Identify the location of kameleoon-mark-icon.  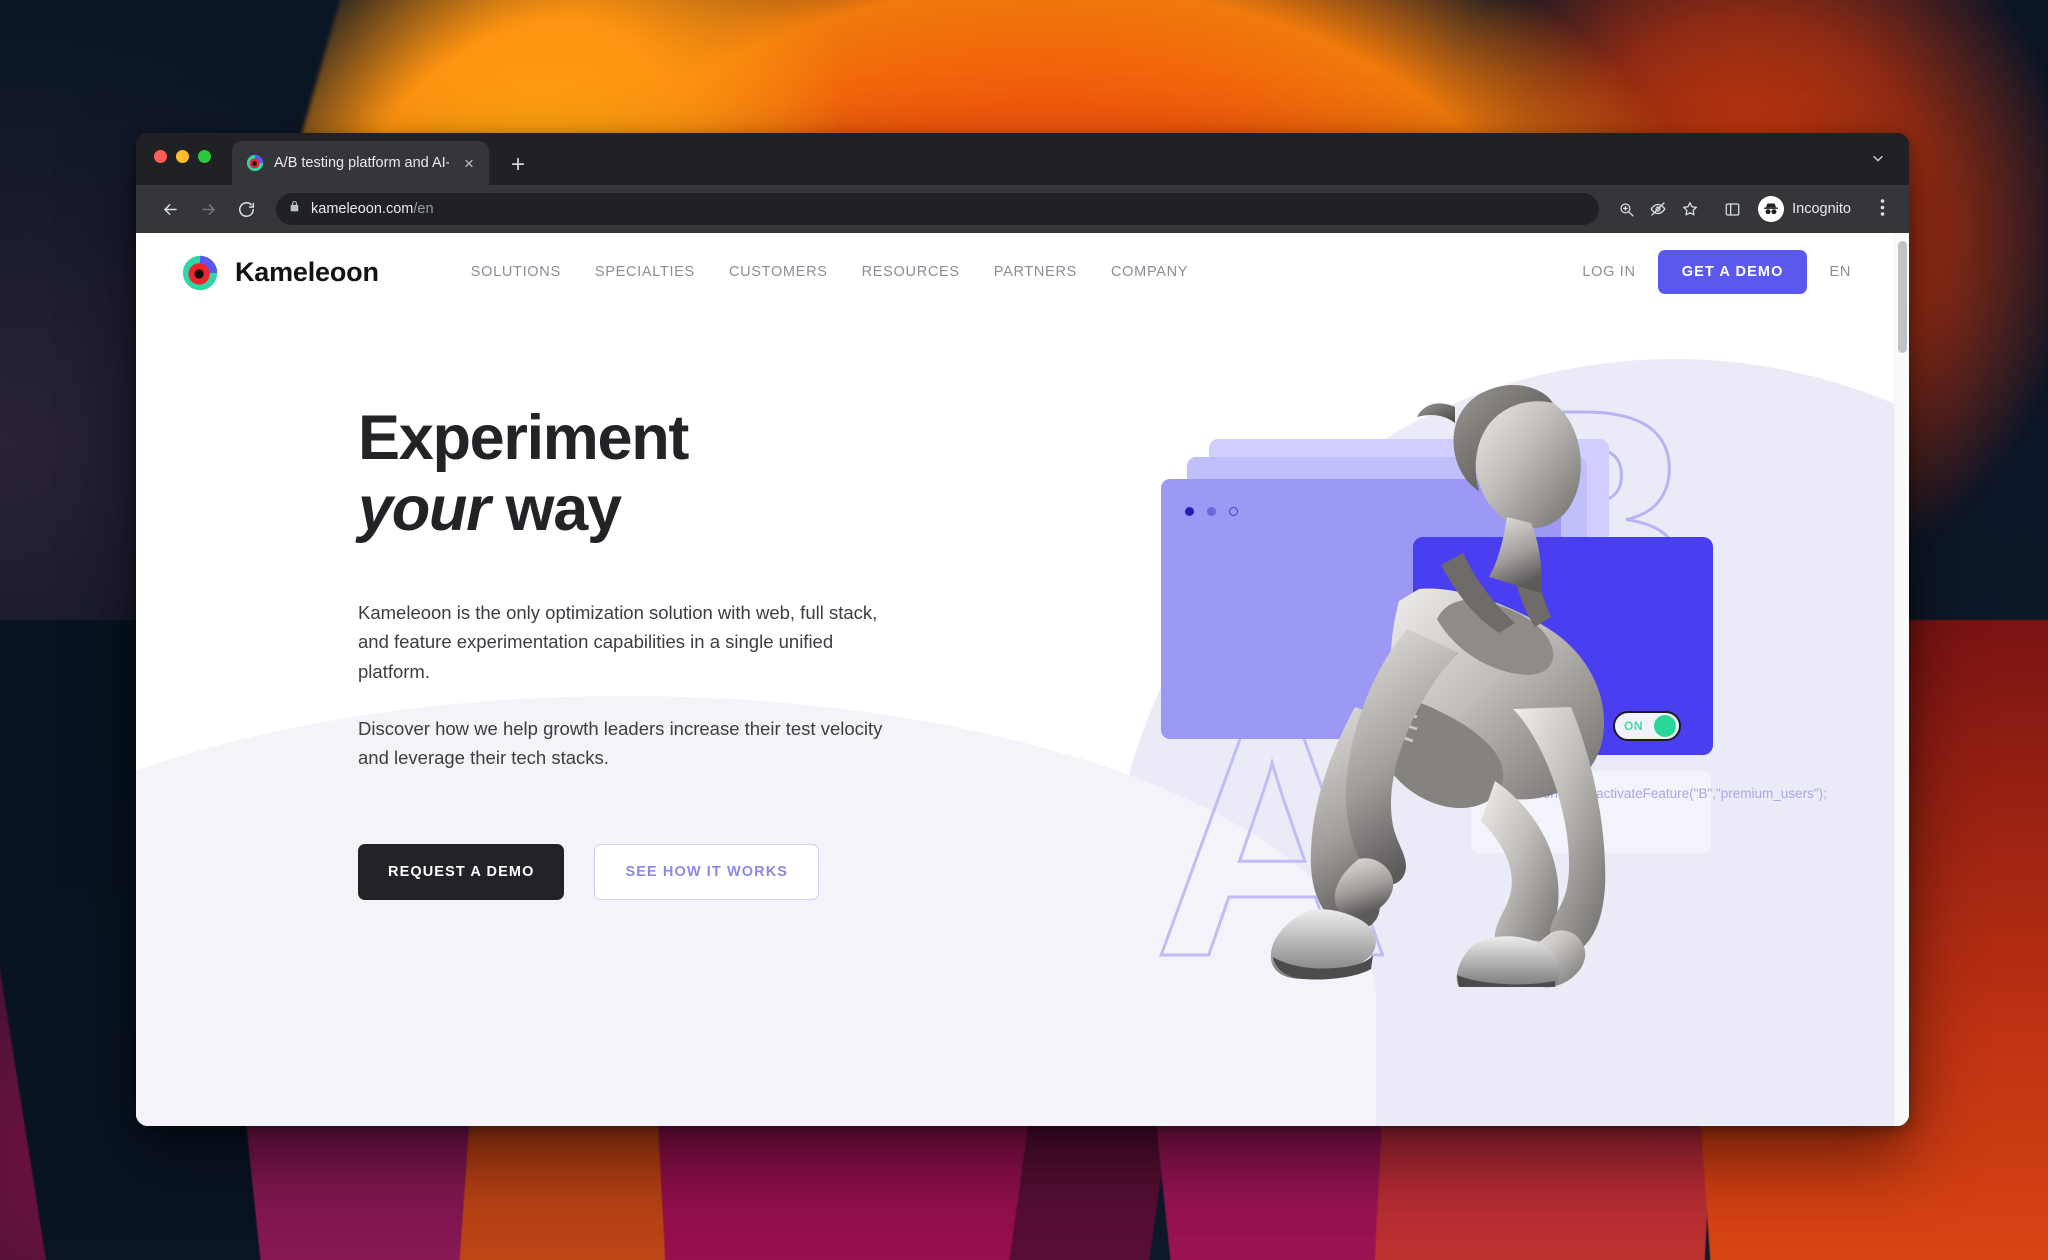
(201, 272).